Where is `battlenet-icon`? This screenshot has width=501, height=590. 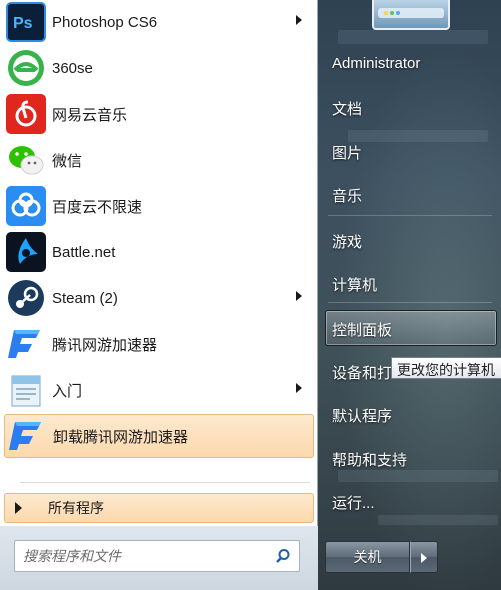
battlenet-icon is located at coordinates (26, 252).